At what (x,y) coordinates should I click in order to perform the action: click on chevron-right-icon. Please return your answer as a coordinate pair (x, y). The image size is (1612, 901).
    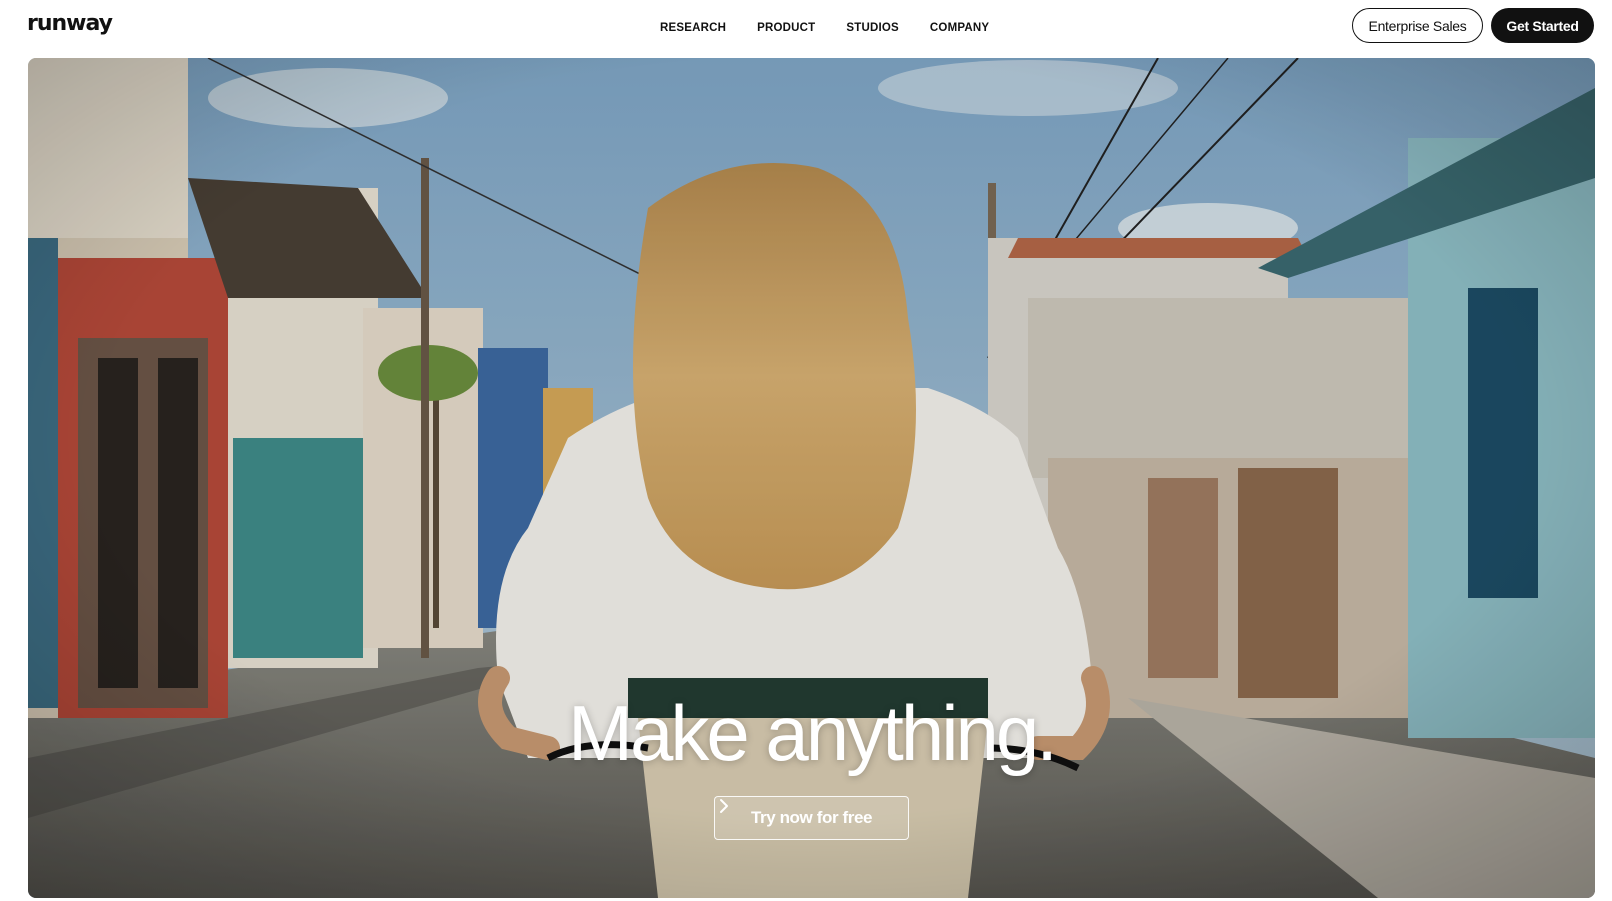
    Looking at the image, I should click on (724, 806).